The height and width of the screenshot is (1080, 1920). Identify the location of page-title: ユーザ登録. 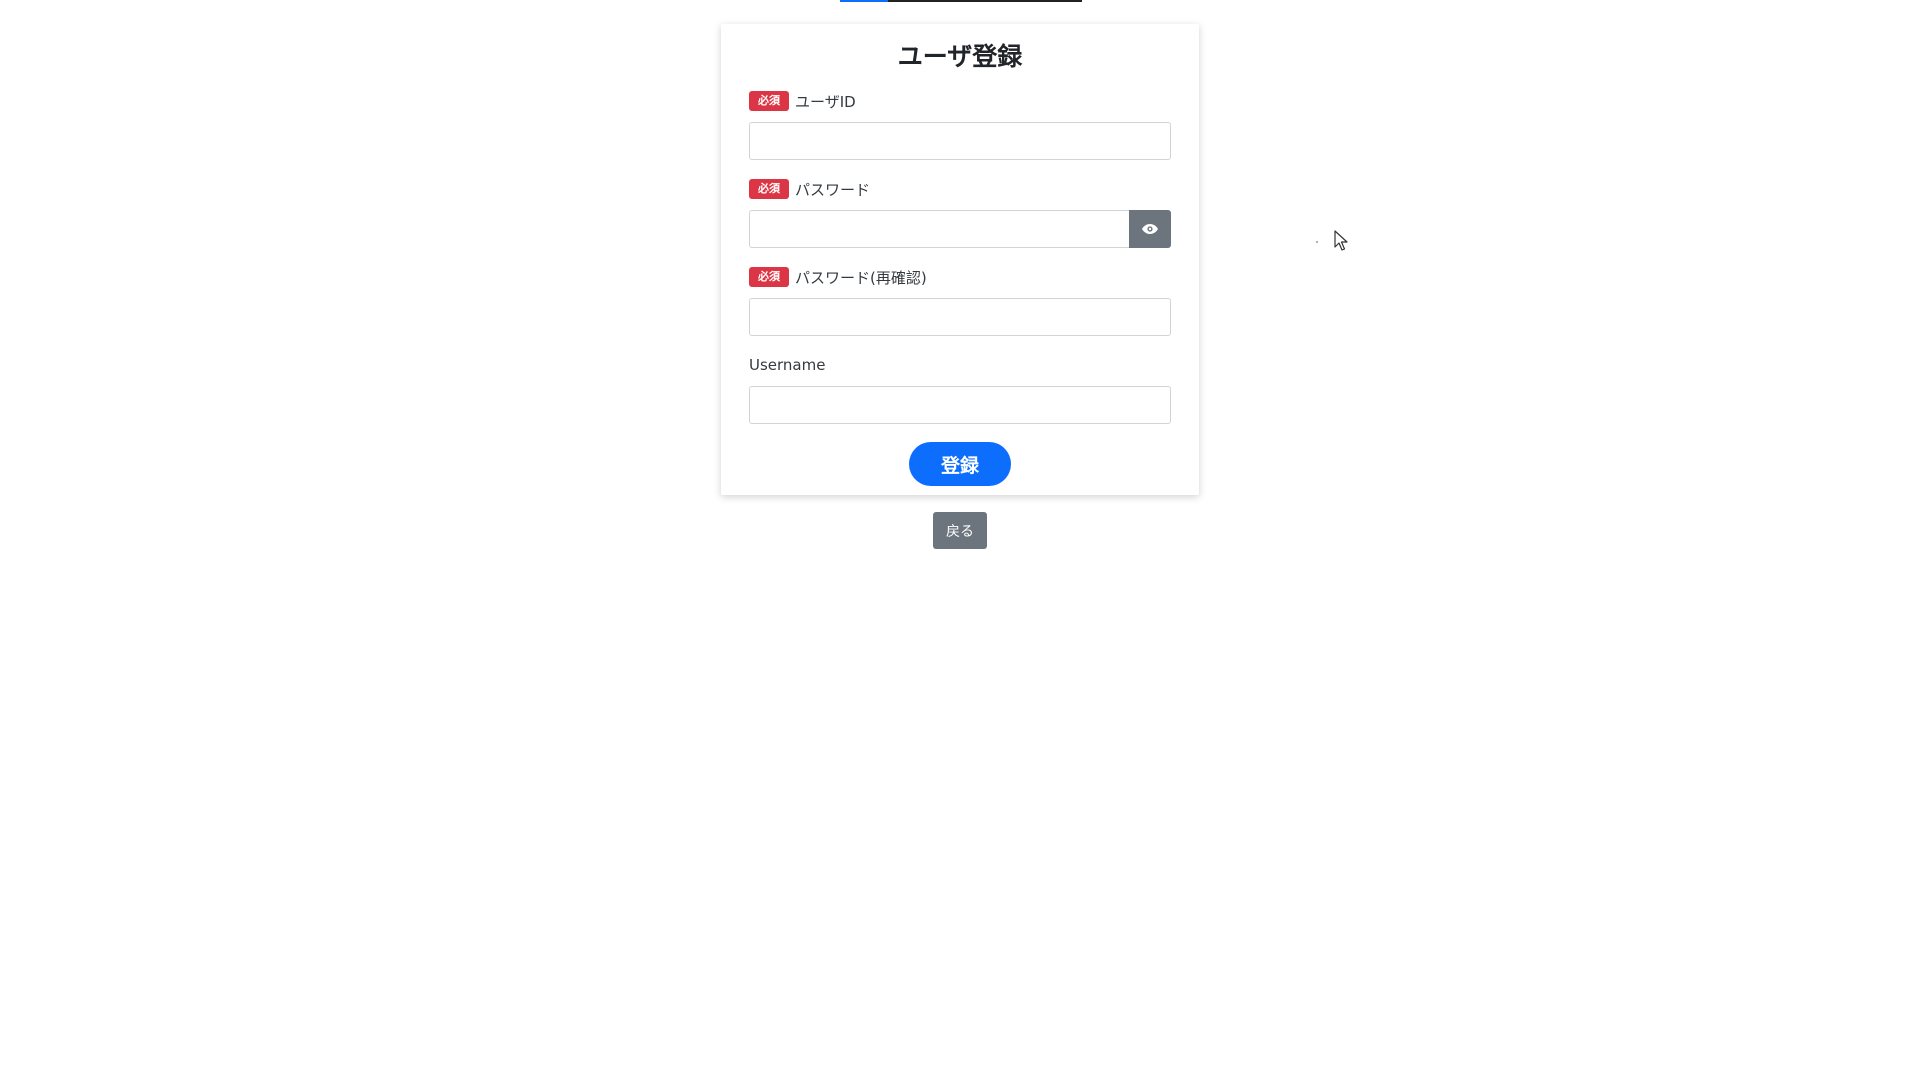
(960, 56).